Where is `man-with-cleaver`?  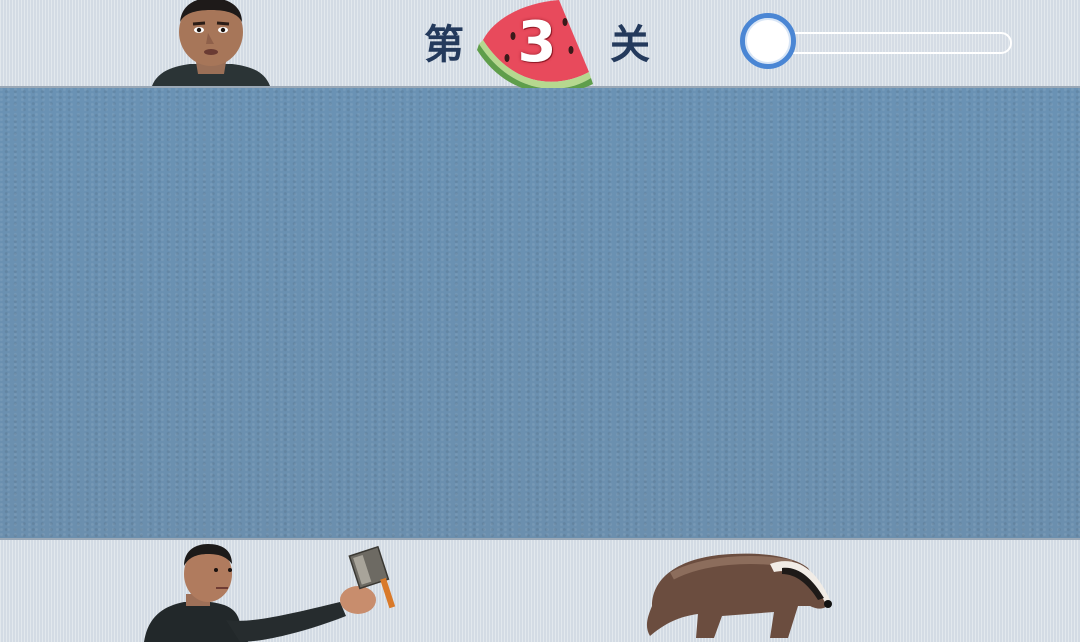
man-with-cleaver is located at coordinates (270, 593).